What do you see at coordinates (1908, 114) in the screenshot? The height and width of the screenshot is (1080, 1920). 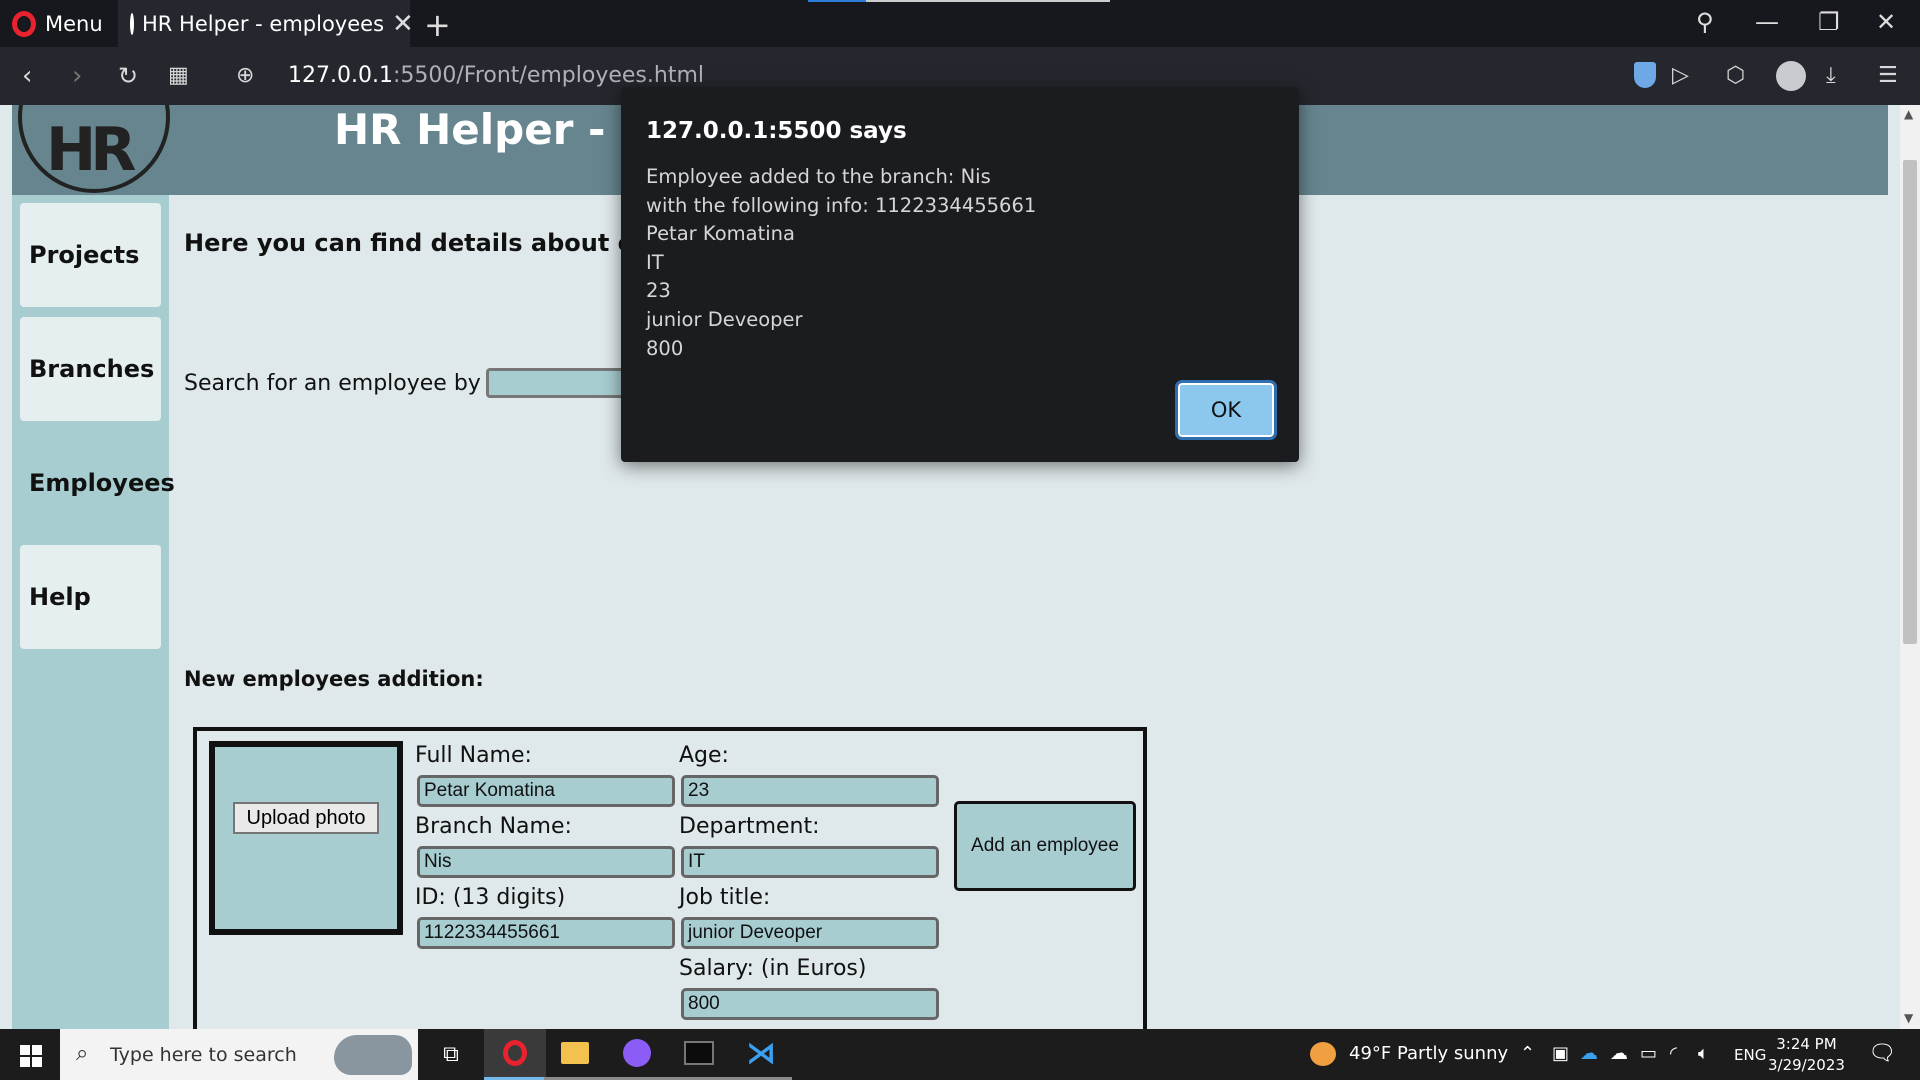 I see `scroll-up-icon: ▲` at bounding box center [1908, 114].